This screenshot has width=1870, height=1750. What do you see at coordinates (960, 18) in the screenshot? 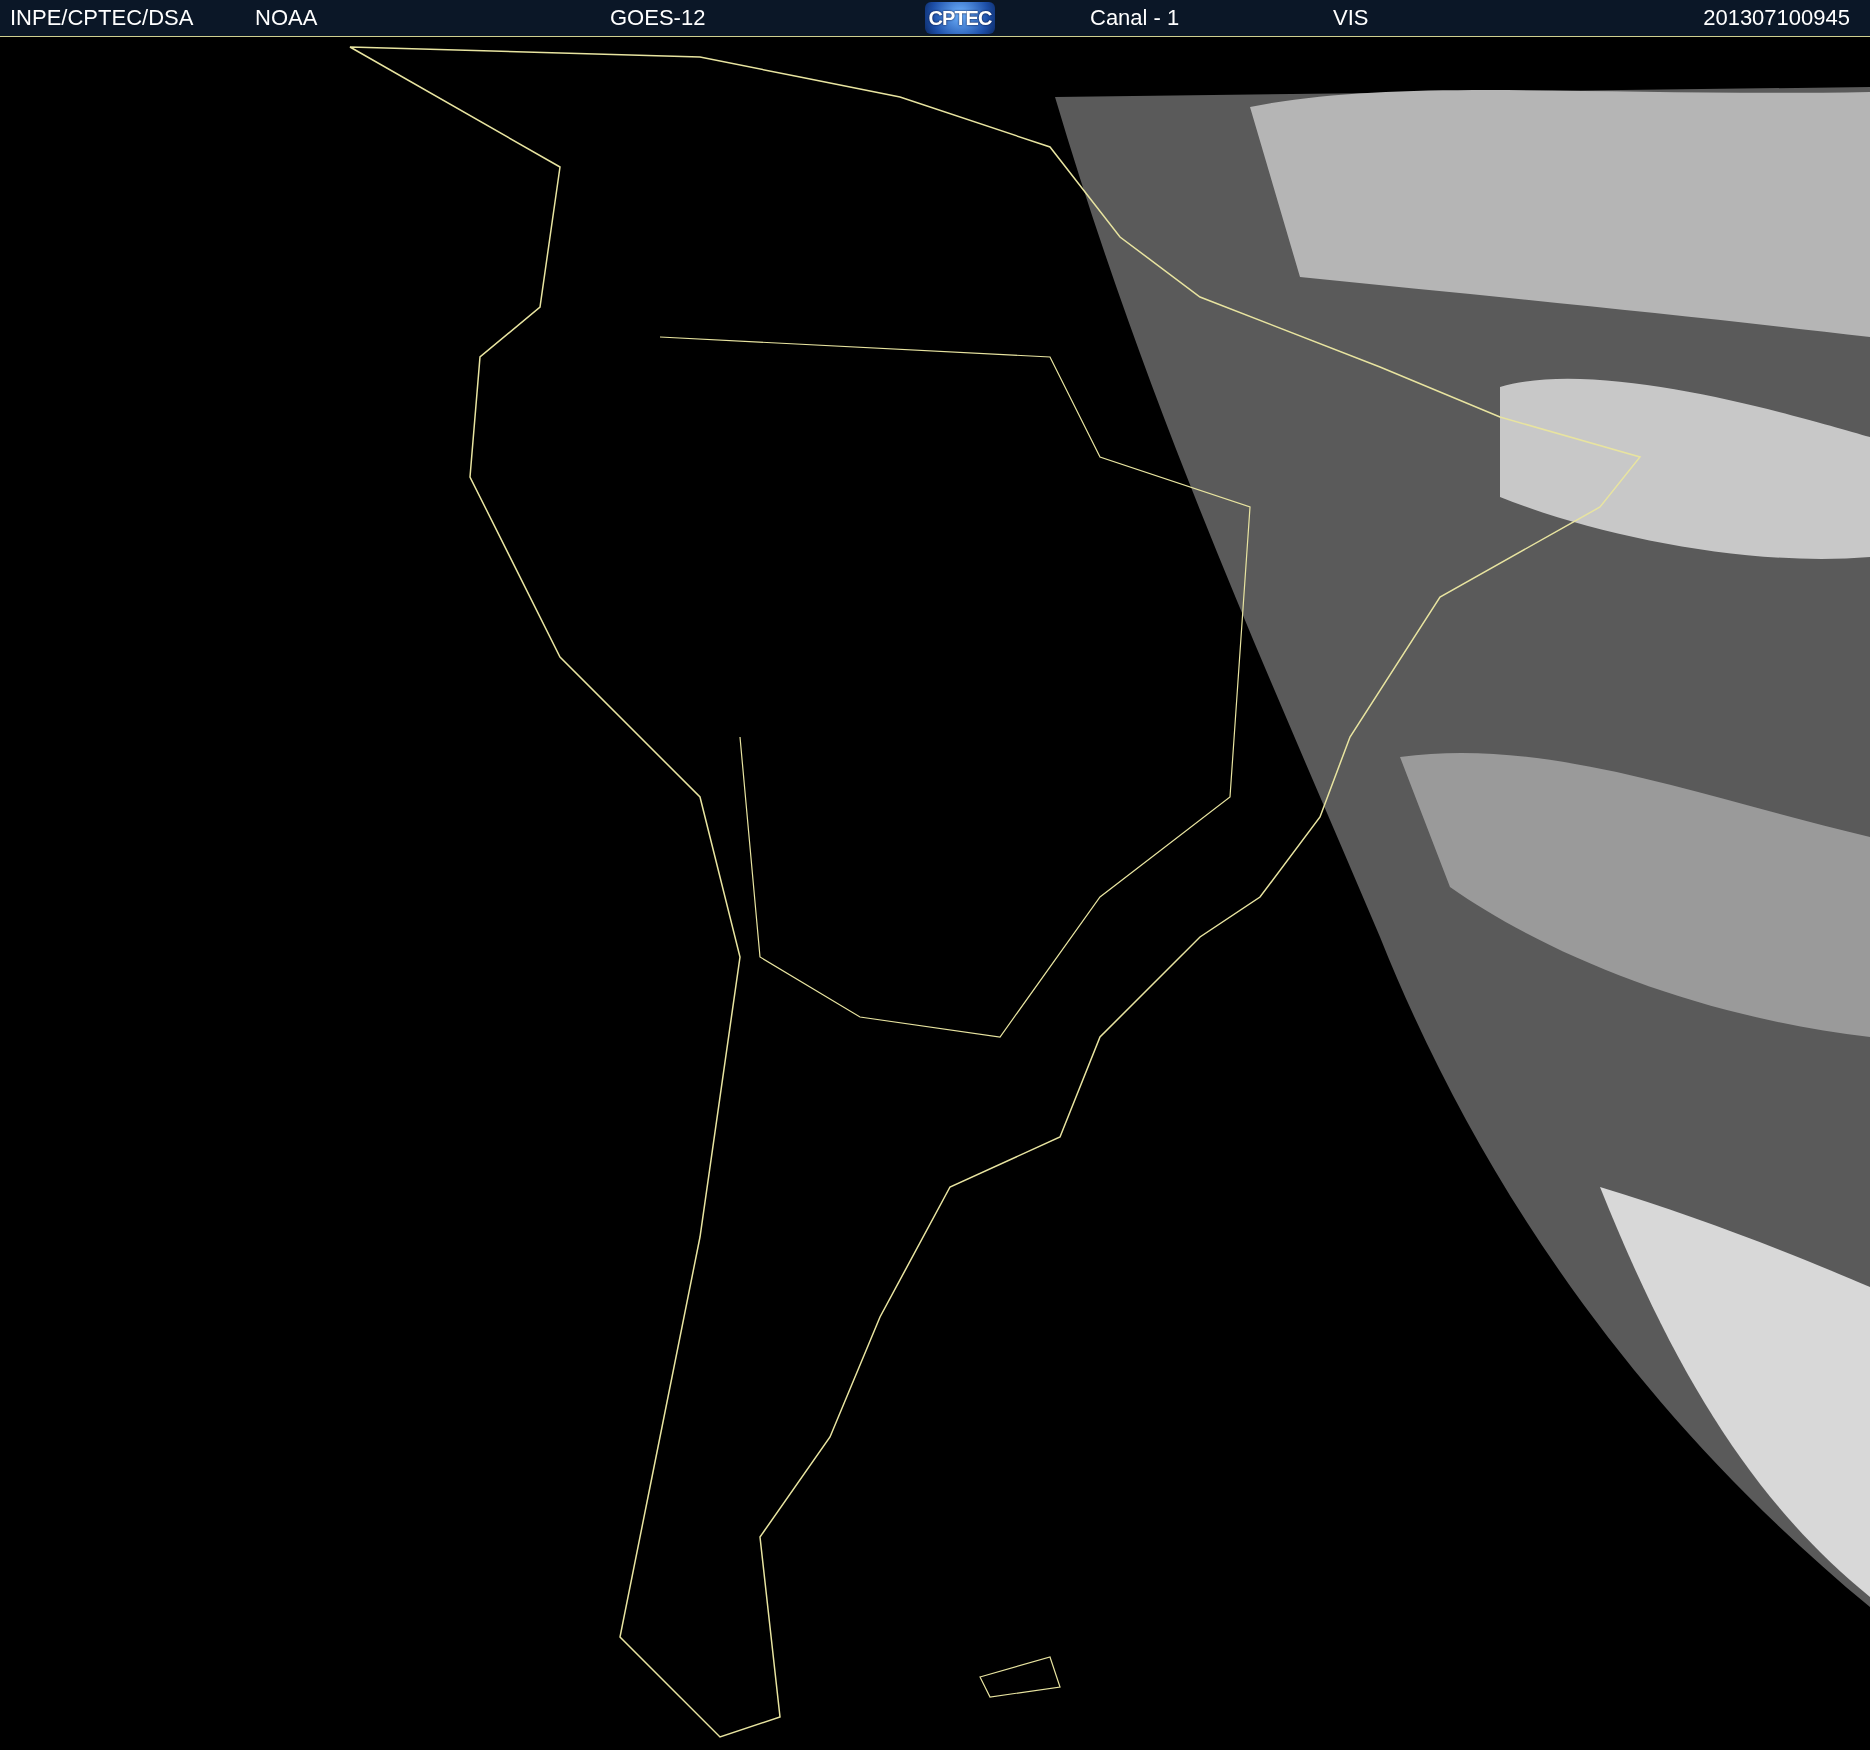
I see `cptec-logo: CPTEC` at bounding box center [960, 18].